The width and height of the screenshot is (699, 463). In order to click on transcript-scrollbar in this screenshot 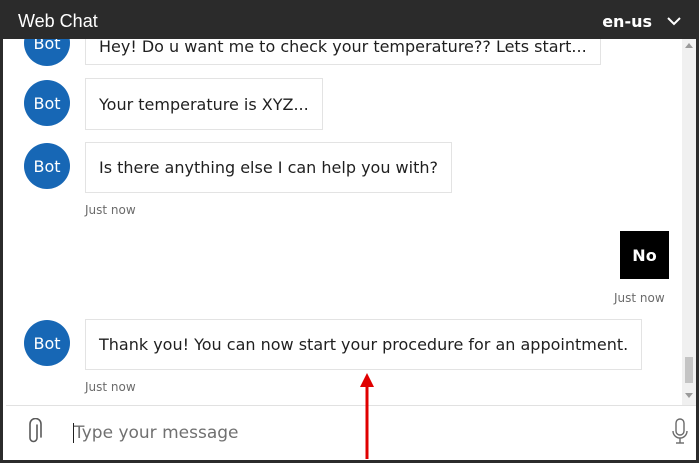, I will do `click(689, 222)`.